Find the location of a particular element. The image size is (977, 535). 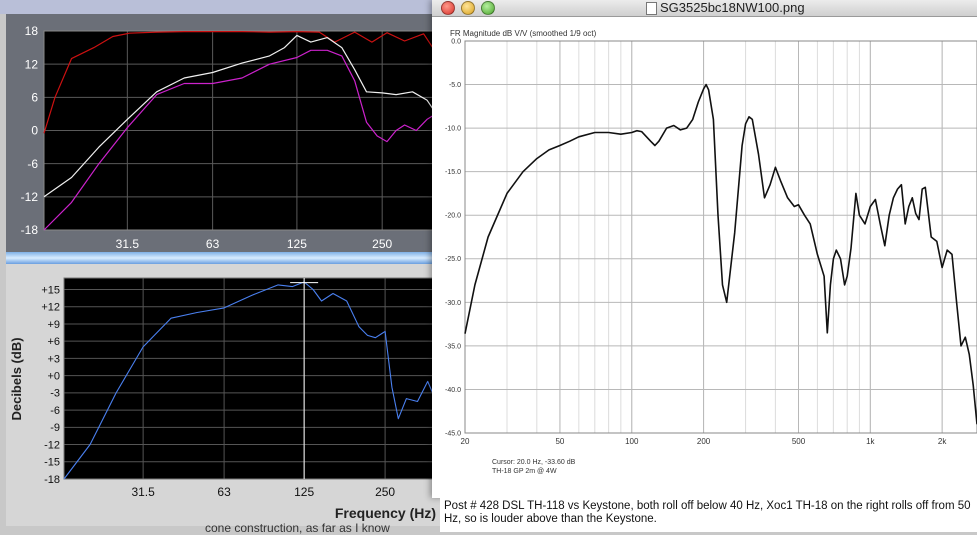

window-titlebar: SG3525bc18NW100.png is located at coordinates (704, 8).